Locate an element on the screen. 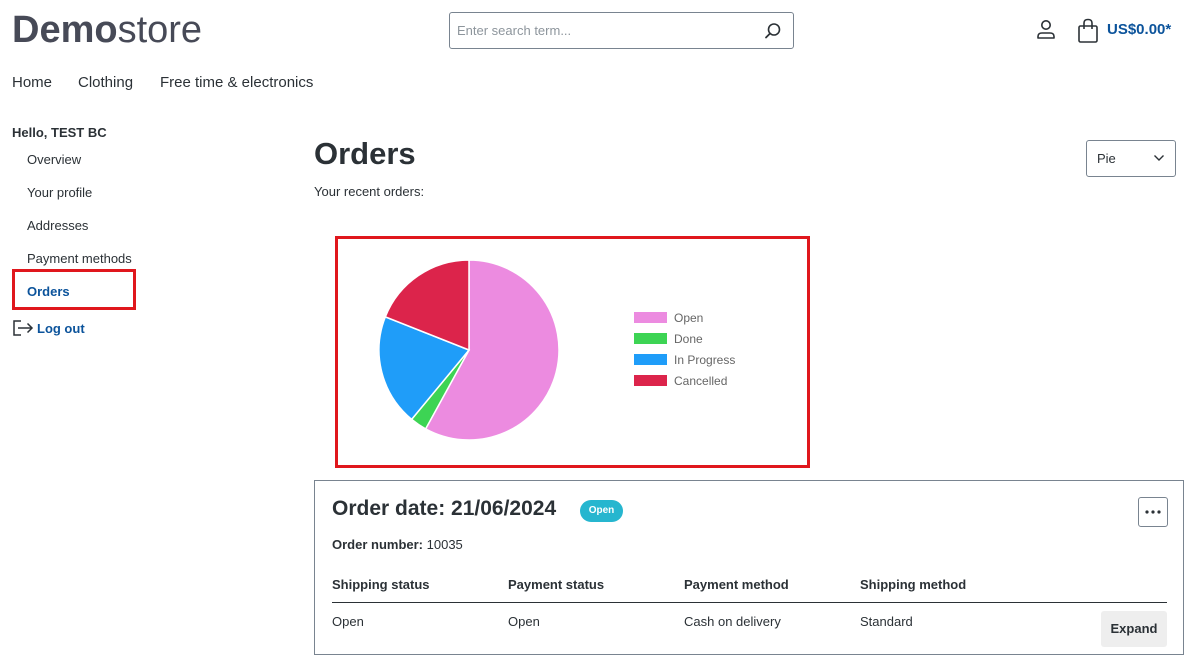 This screenshot has height=664, width=1190. shipping-method-header: Shipping method is located at coordinates (913, 584).